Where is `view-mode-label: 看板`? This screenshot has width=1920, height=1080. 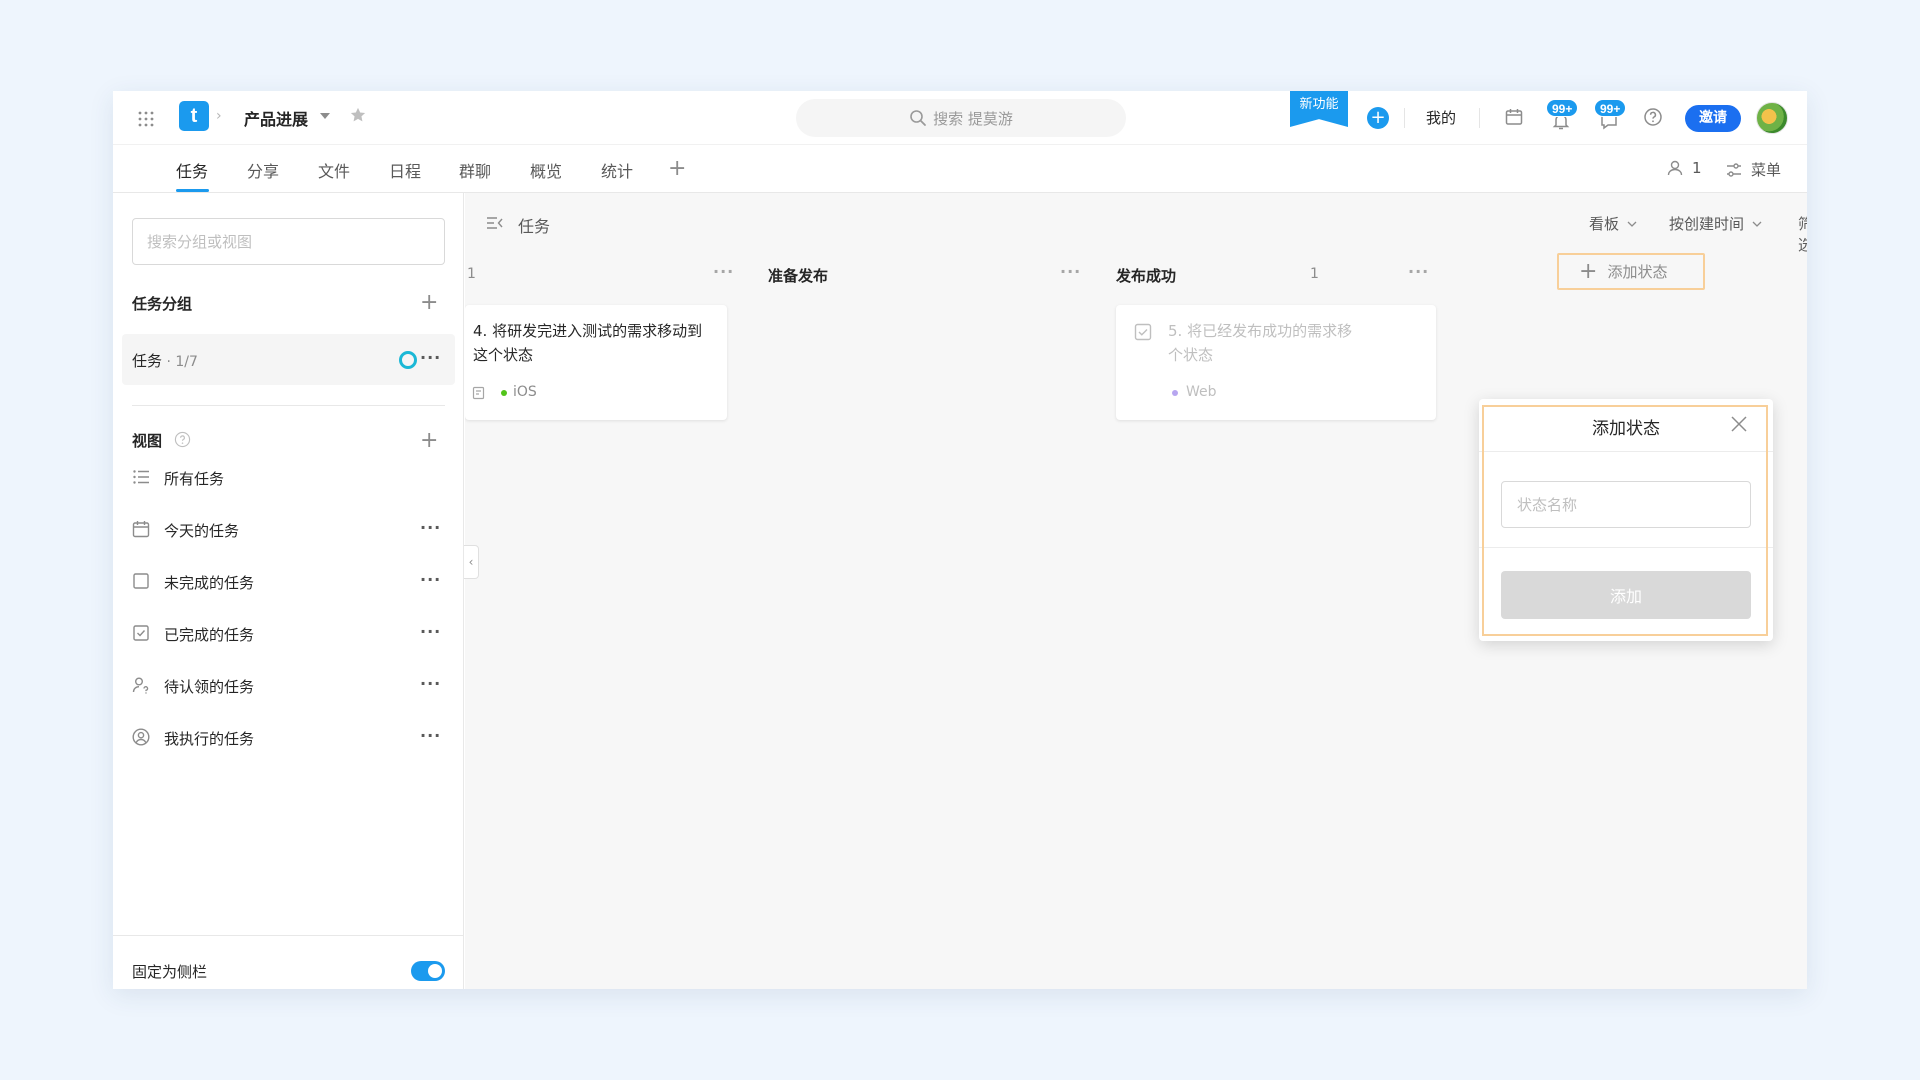
view-mode-label: 看板 is located at coordinates (1604, 224).